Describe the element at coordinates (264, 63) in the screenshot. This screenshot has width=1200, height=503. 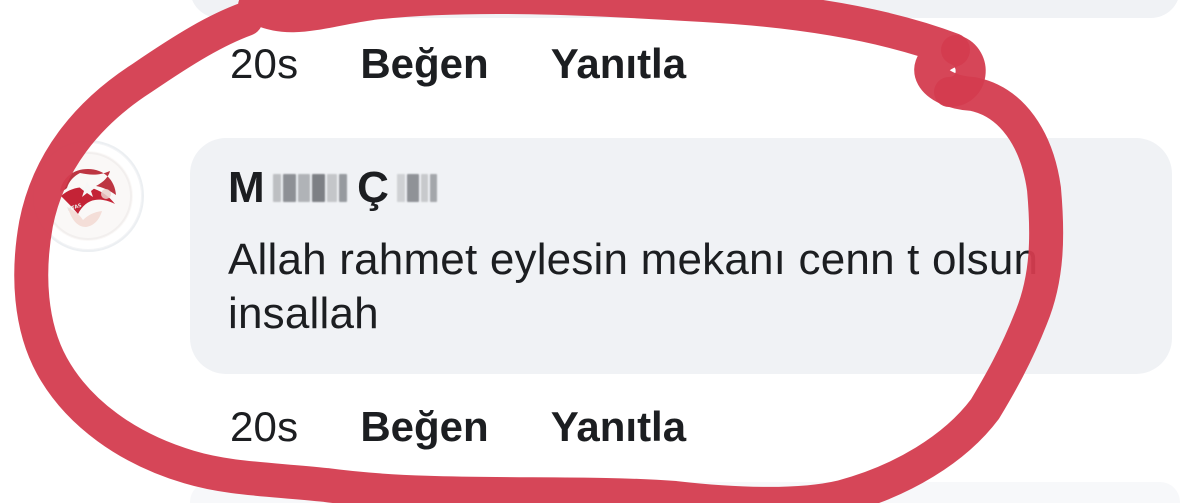
I see `previous-comment-time: 20s` at that location.